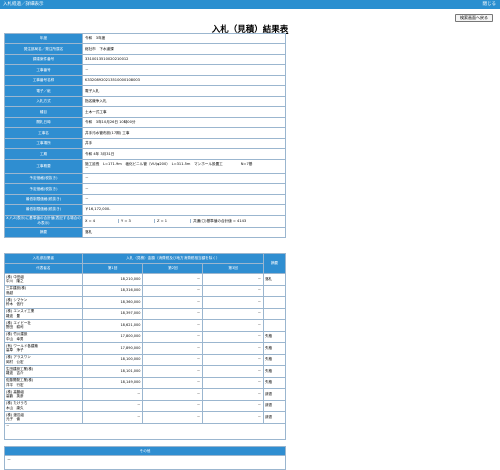 The height and width of the screenshot is (470, 500). Describe the element at coordinates (43, 189) in the screenshot. I see `info-label: 予定価格(税抜き)` at that location.